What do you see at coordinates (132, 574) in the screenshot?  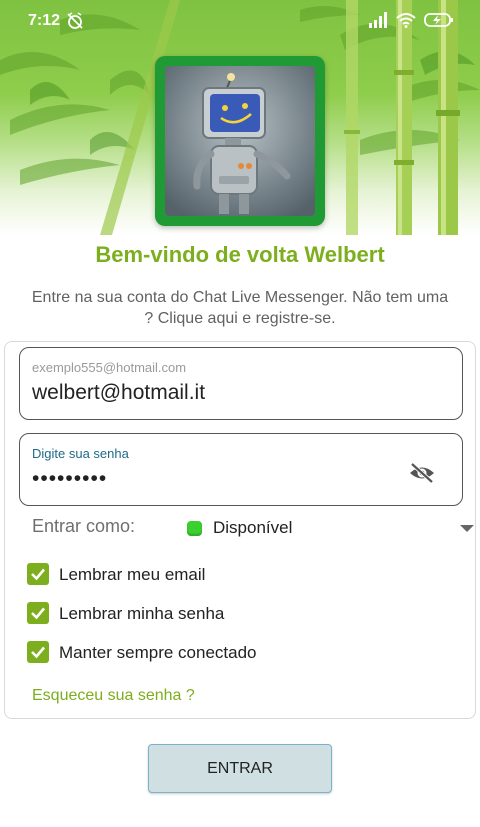 I see `remember-email-label: Lembrar meu email` at bounding box center [132, 574].